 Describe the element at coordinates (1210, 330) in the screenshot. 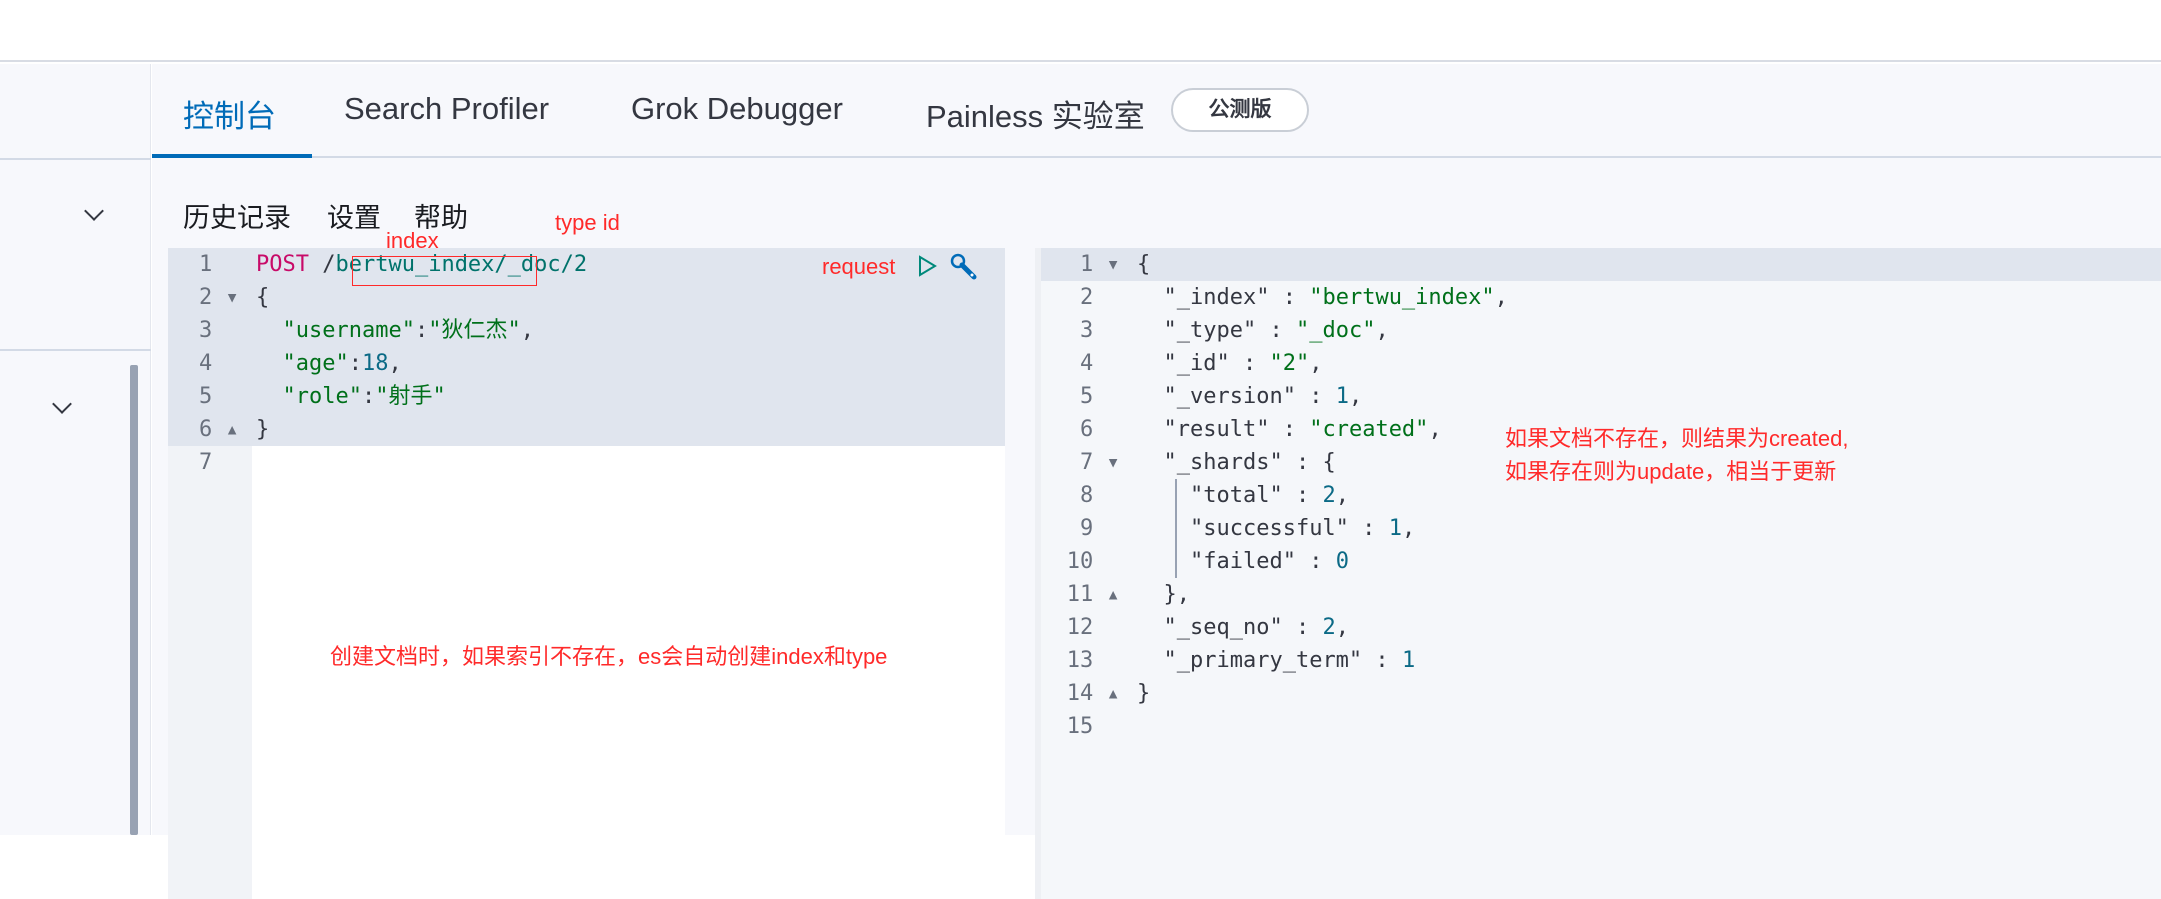

I see `code-token: "_type"` at that location.